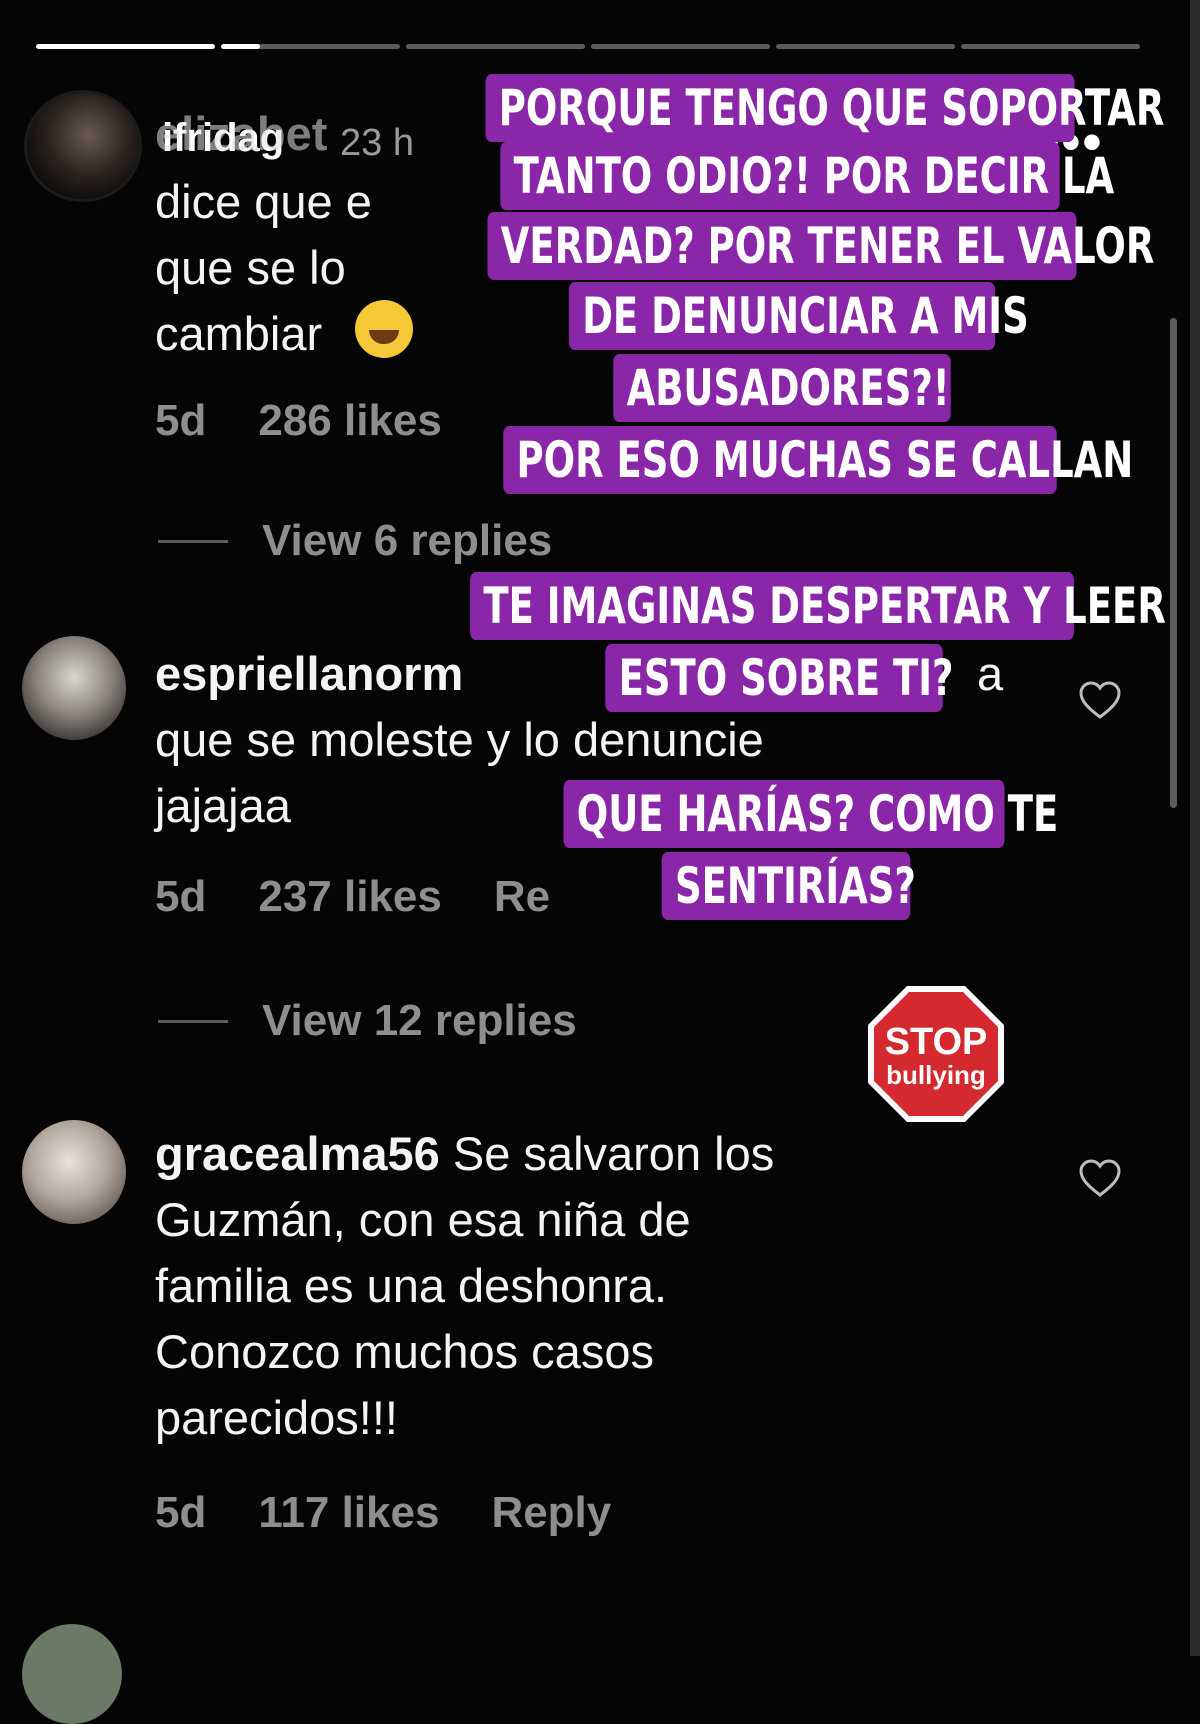 The width and height of the screenshot is (1200, 1724). What do you see at coordinates (83, 146) in the screenshot?
I see `story-avatar` at bounding box center [83, 146].